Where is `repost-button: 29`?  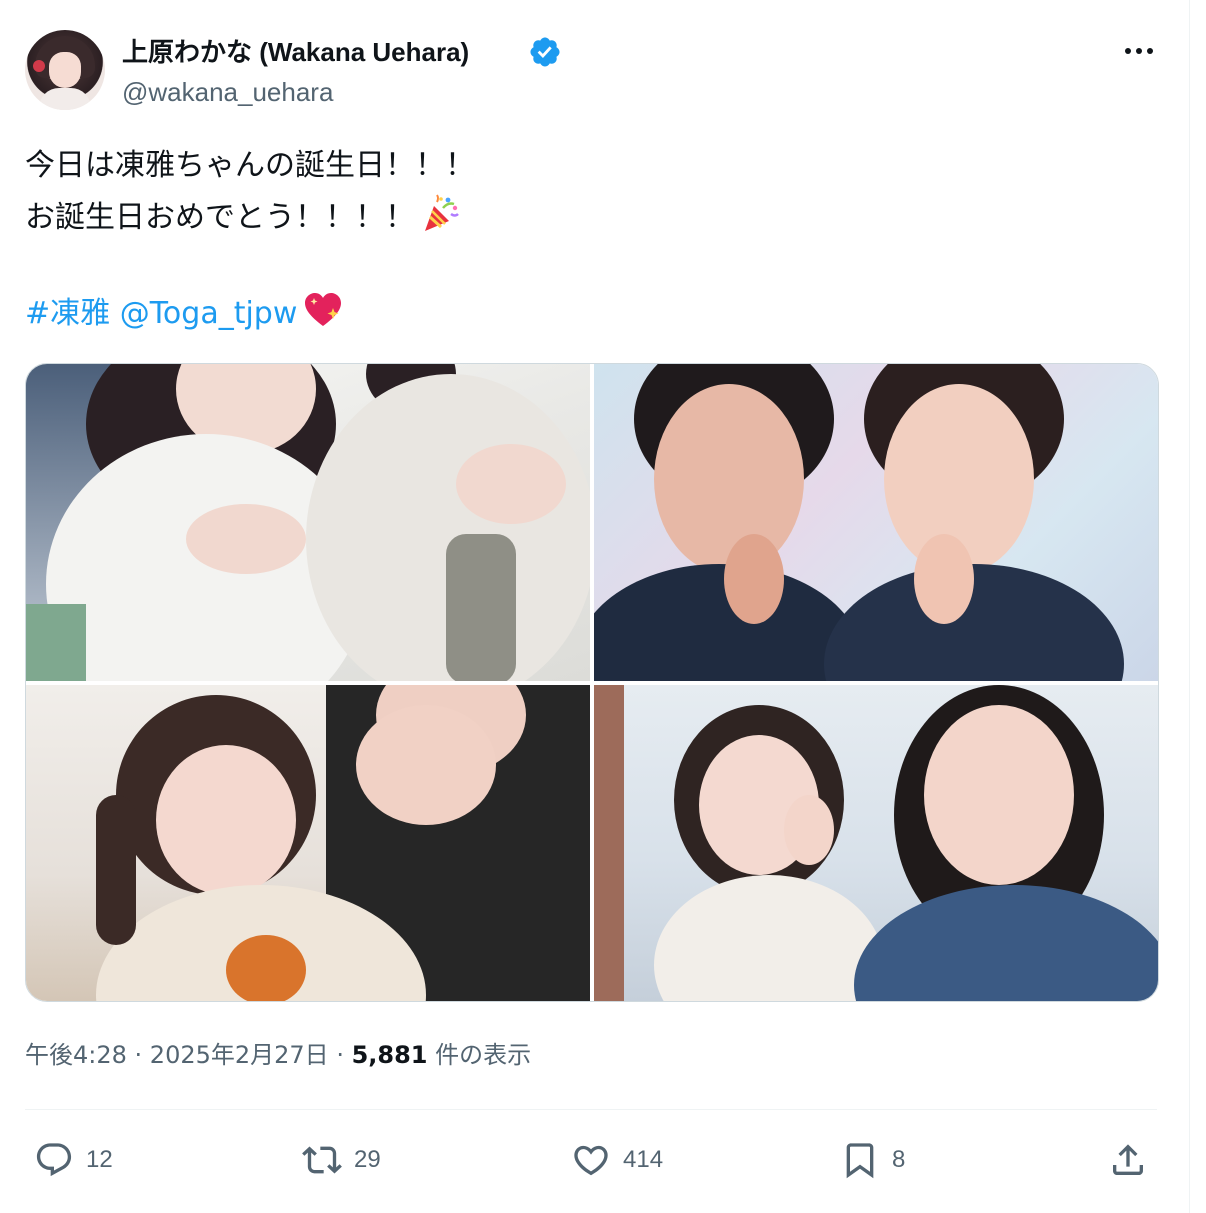
repost-button: 29 is located at coordinates (341, 1160).